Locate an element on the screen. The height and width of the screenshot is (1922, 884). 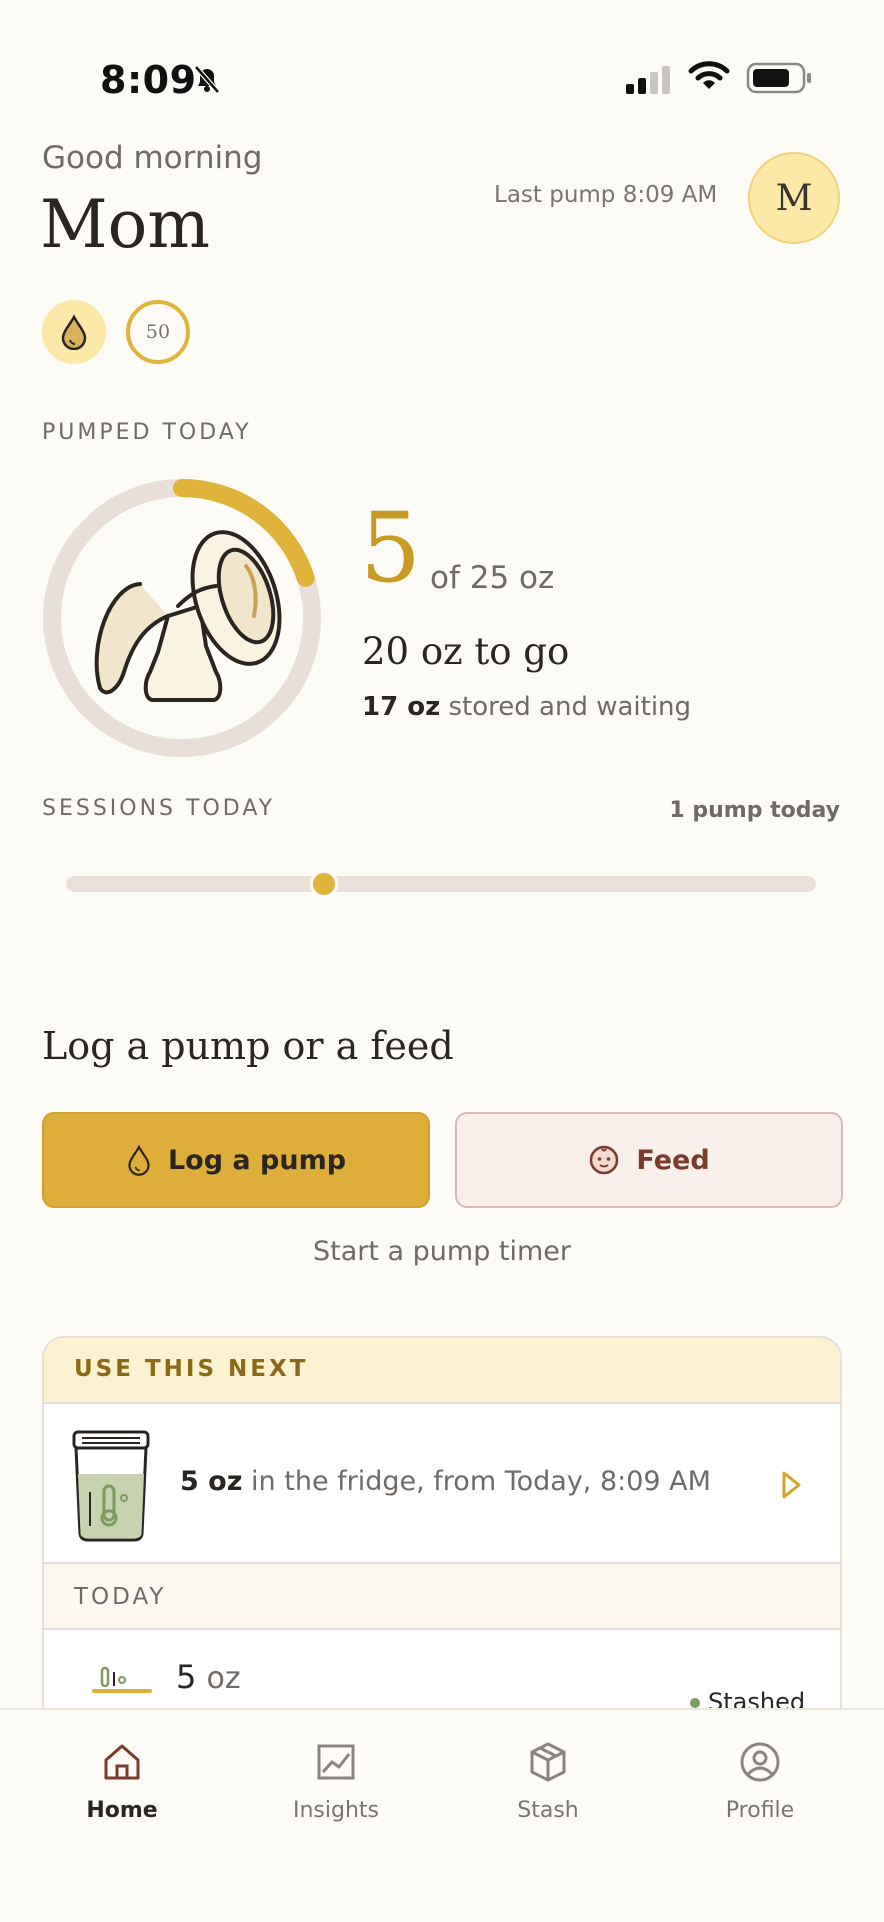
feed-button: Feed is located at coordinates (649, 1160).